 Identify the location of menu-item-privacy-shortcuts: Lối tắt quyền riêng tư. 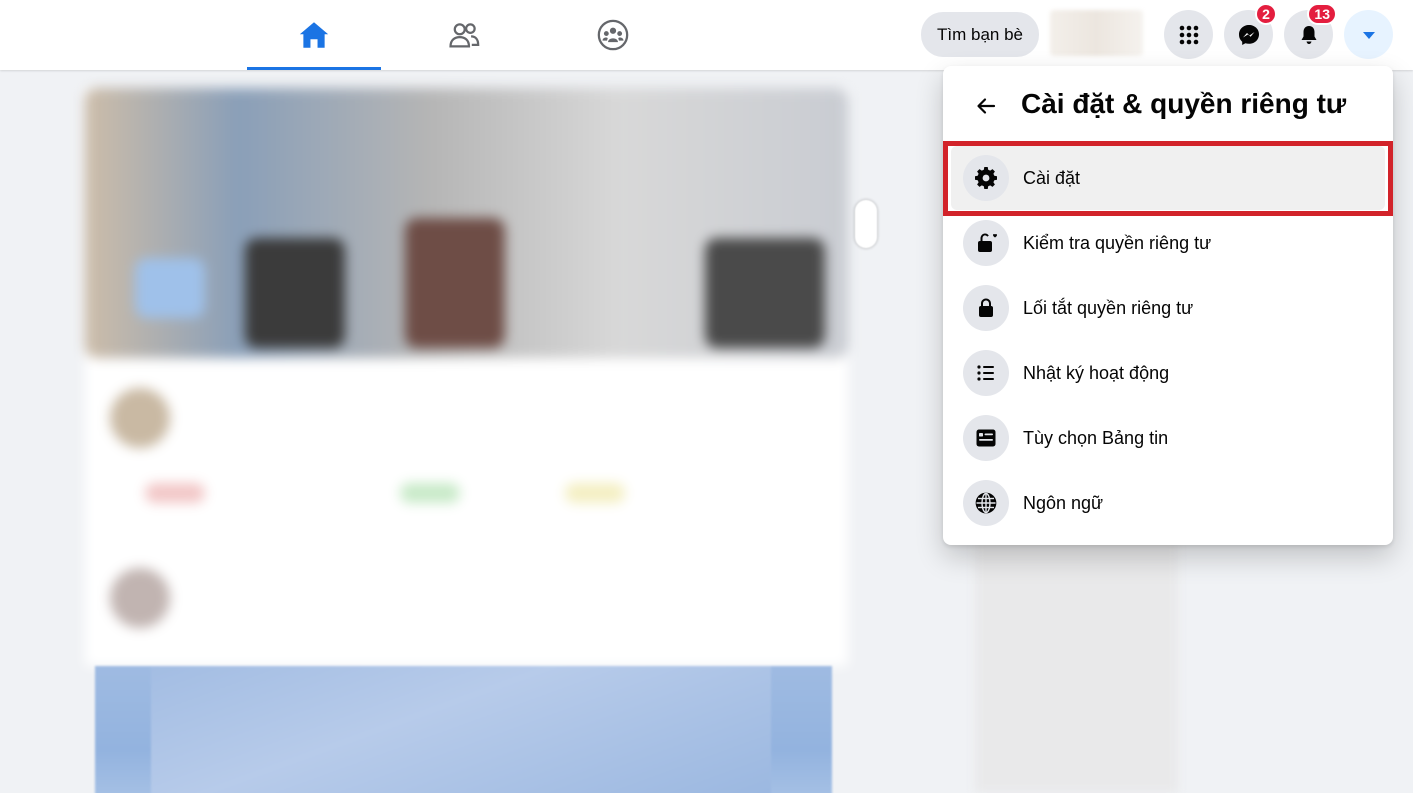
(1168, 308).